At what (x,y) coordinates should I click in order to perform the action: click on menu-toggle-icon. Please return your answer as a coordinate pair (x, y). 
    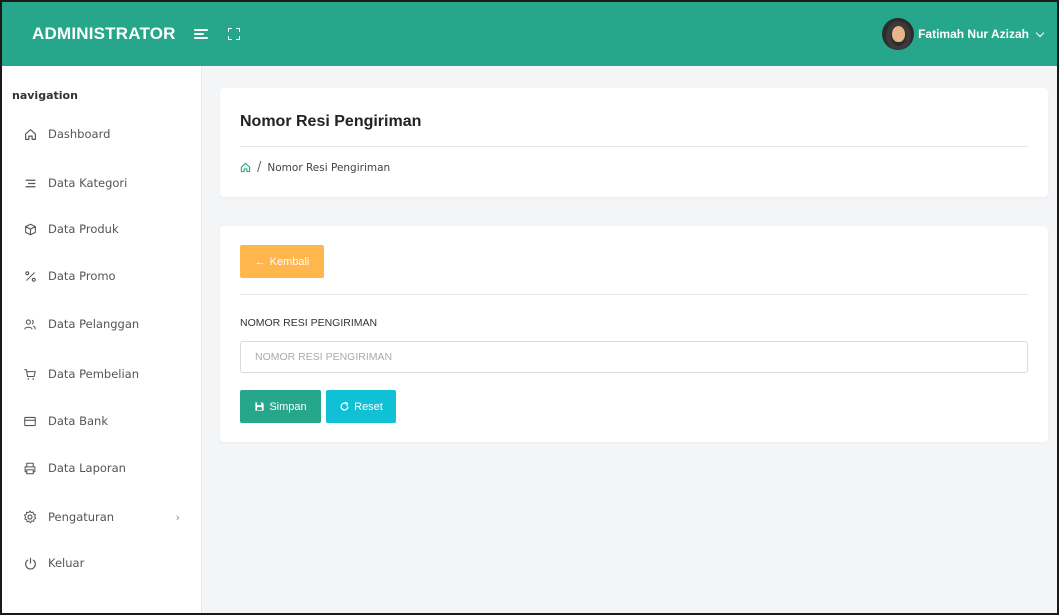
    Looking at the image, I should click on (200, 34).